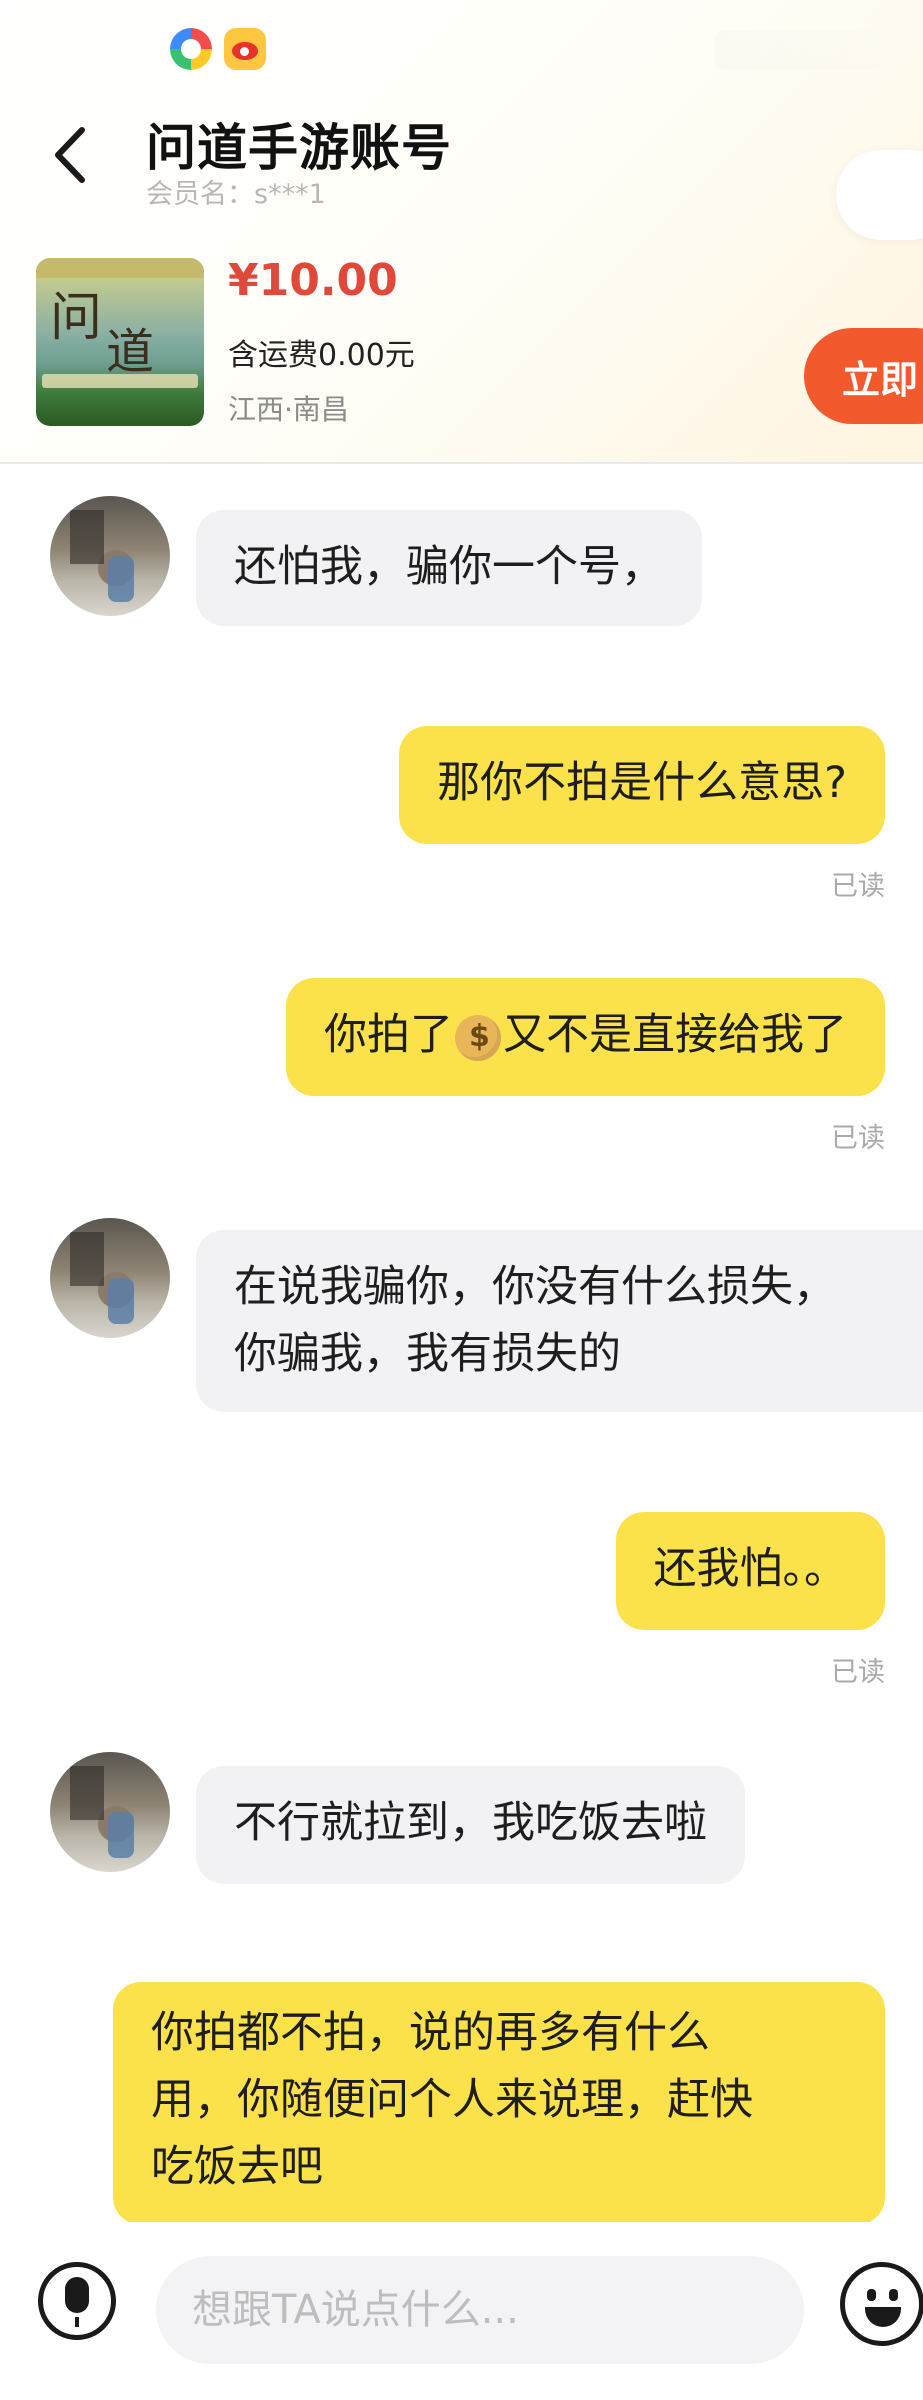  I want to click on smile-emoji-icon-mouth, so click(883, 2317).